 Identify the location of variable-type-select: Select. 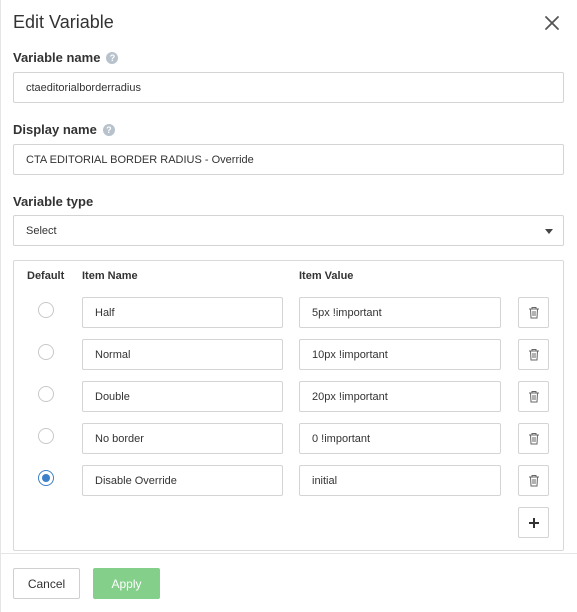
(288, 230).